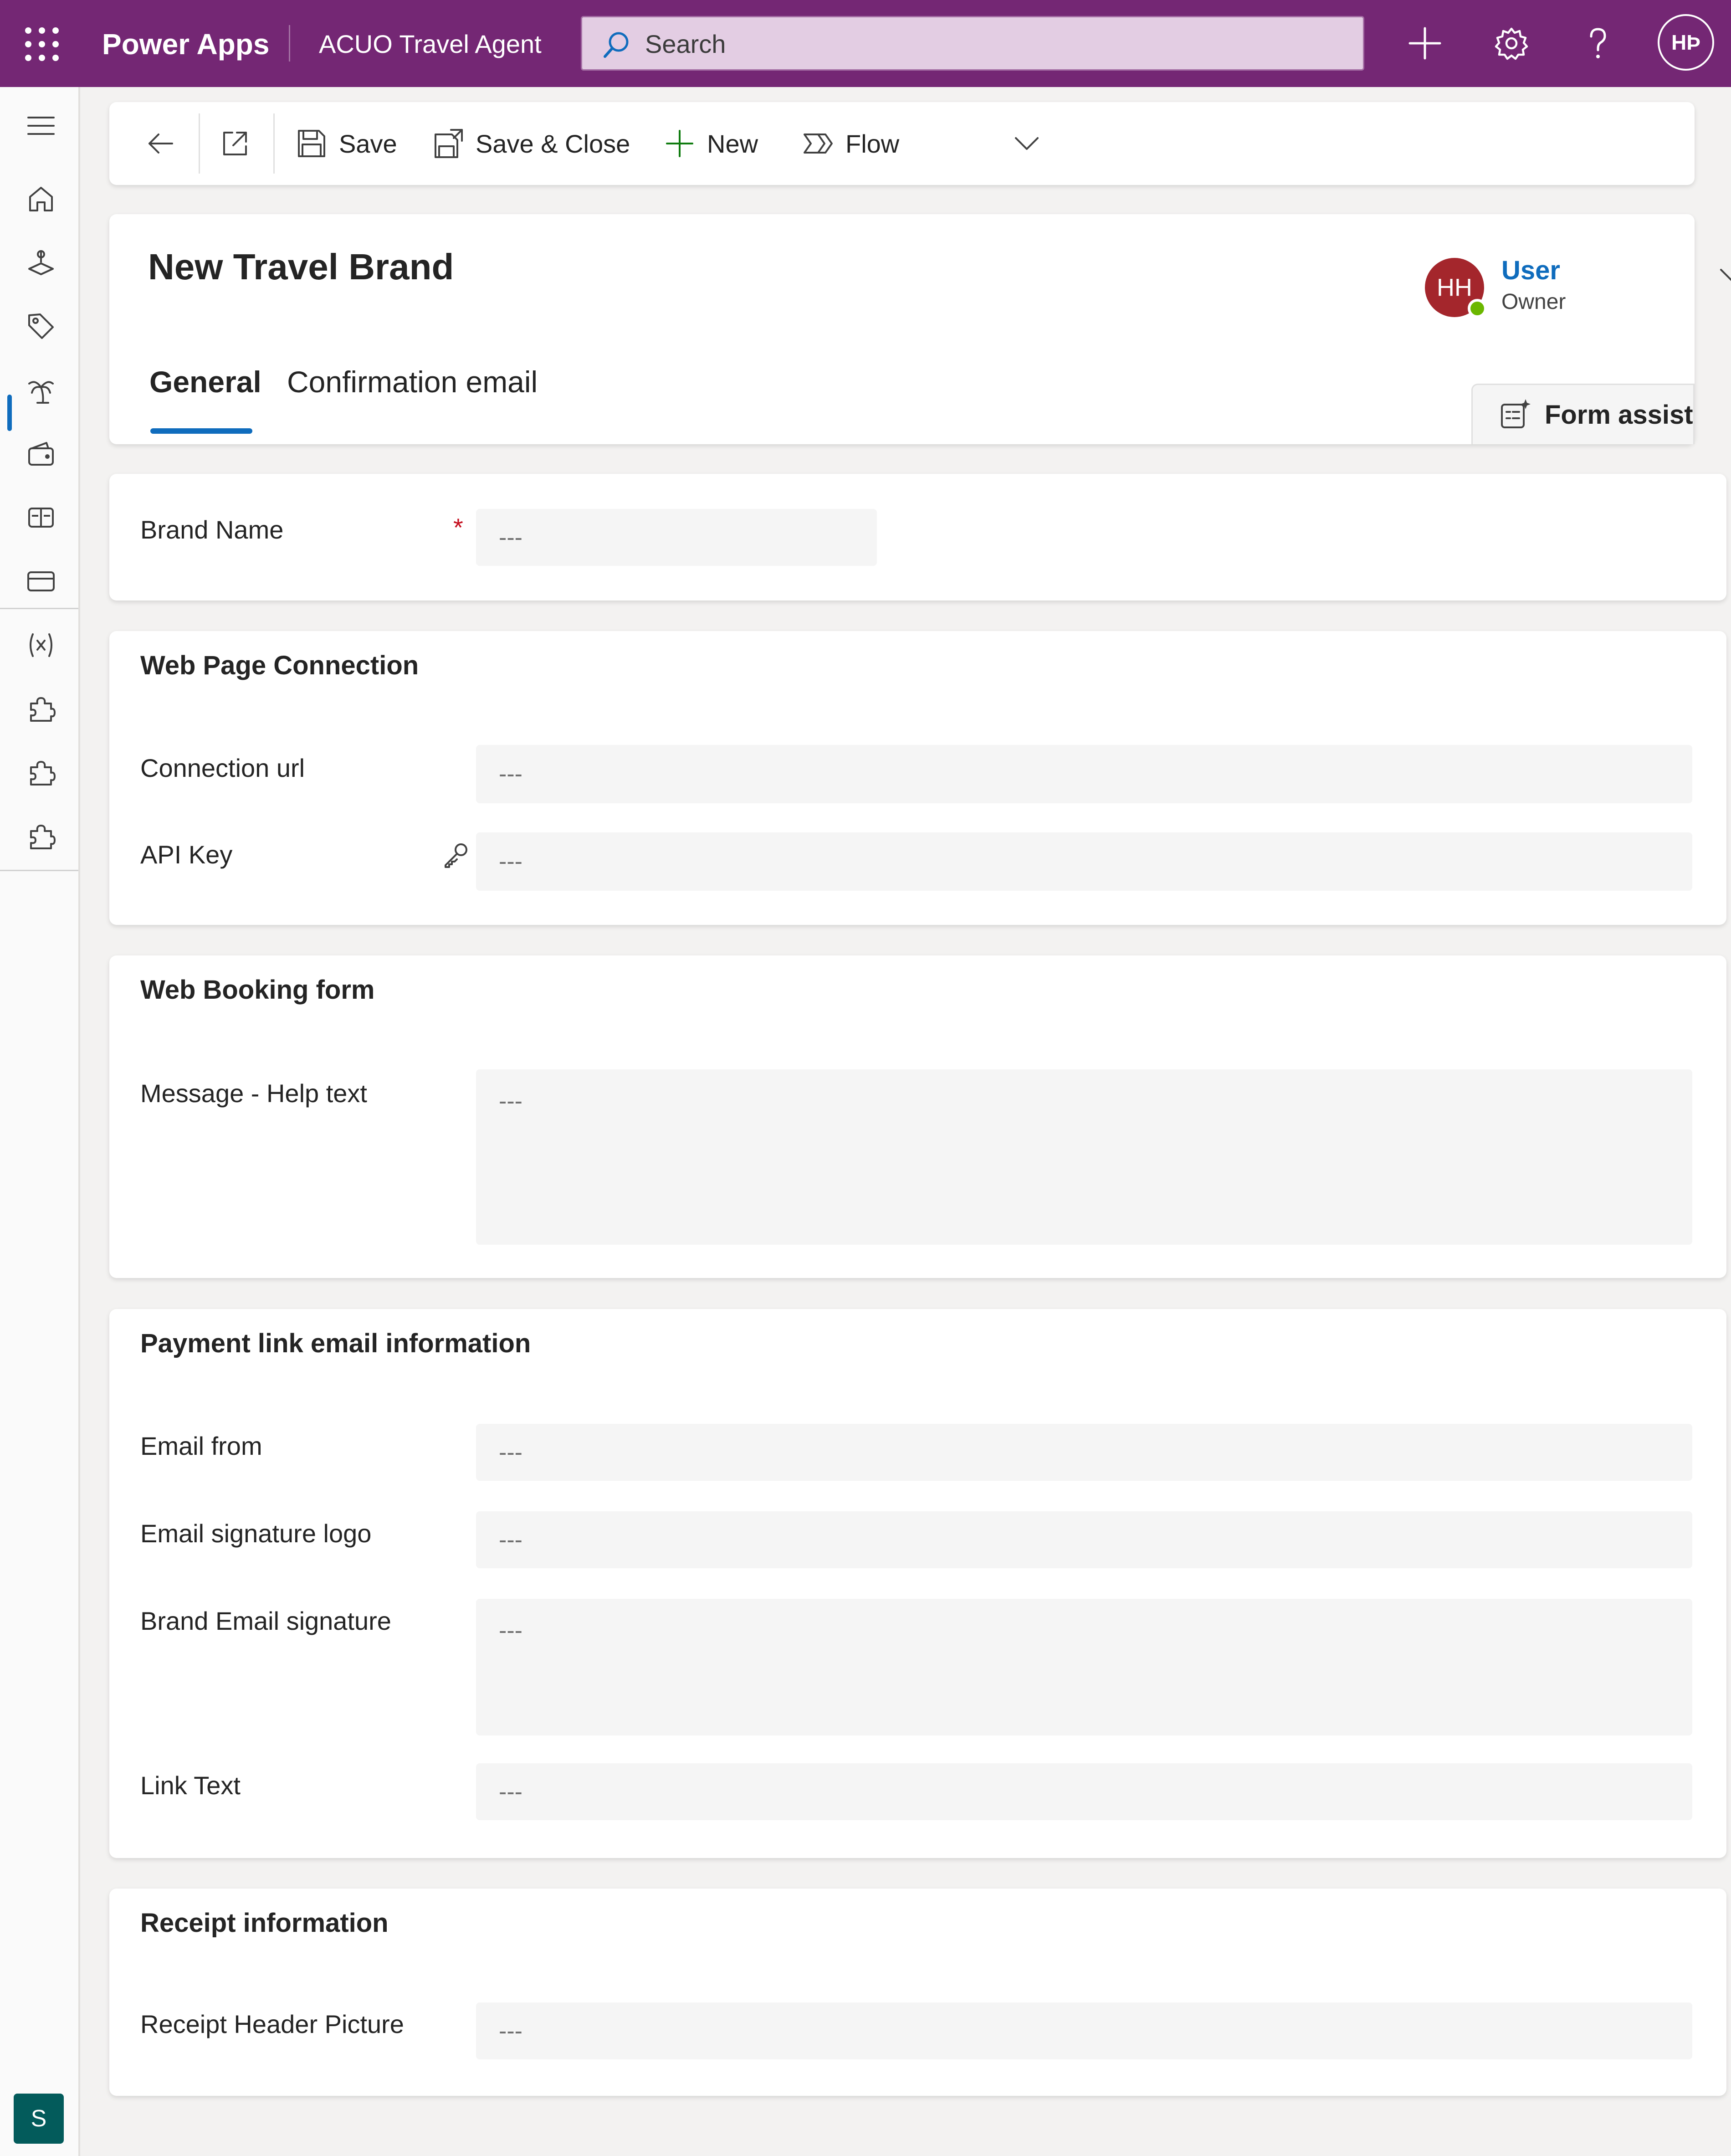 The width and height of the screenshot is (1731, 2156). Describe the element at coordinates (41, 326) in the screenshot. I see `tag-icon` at that location.